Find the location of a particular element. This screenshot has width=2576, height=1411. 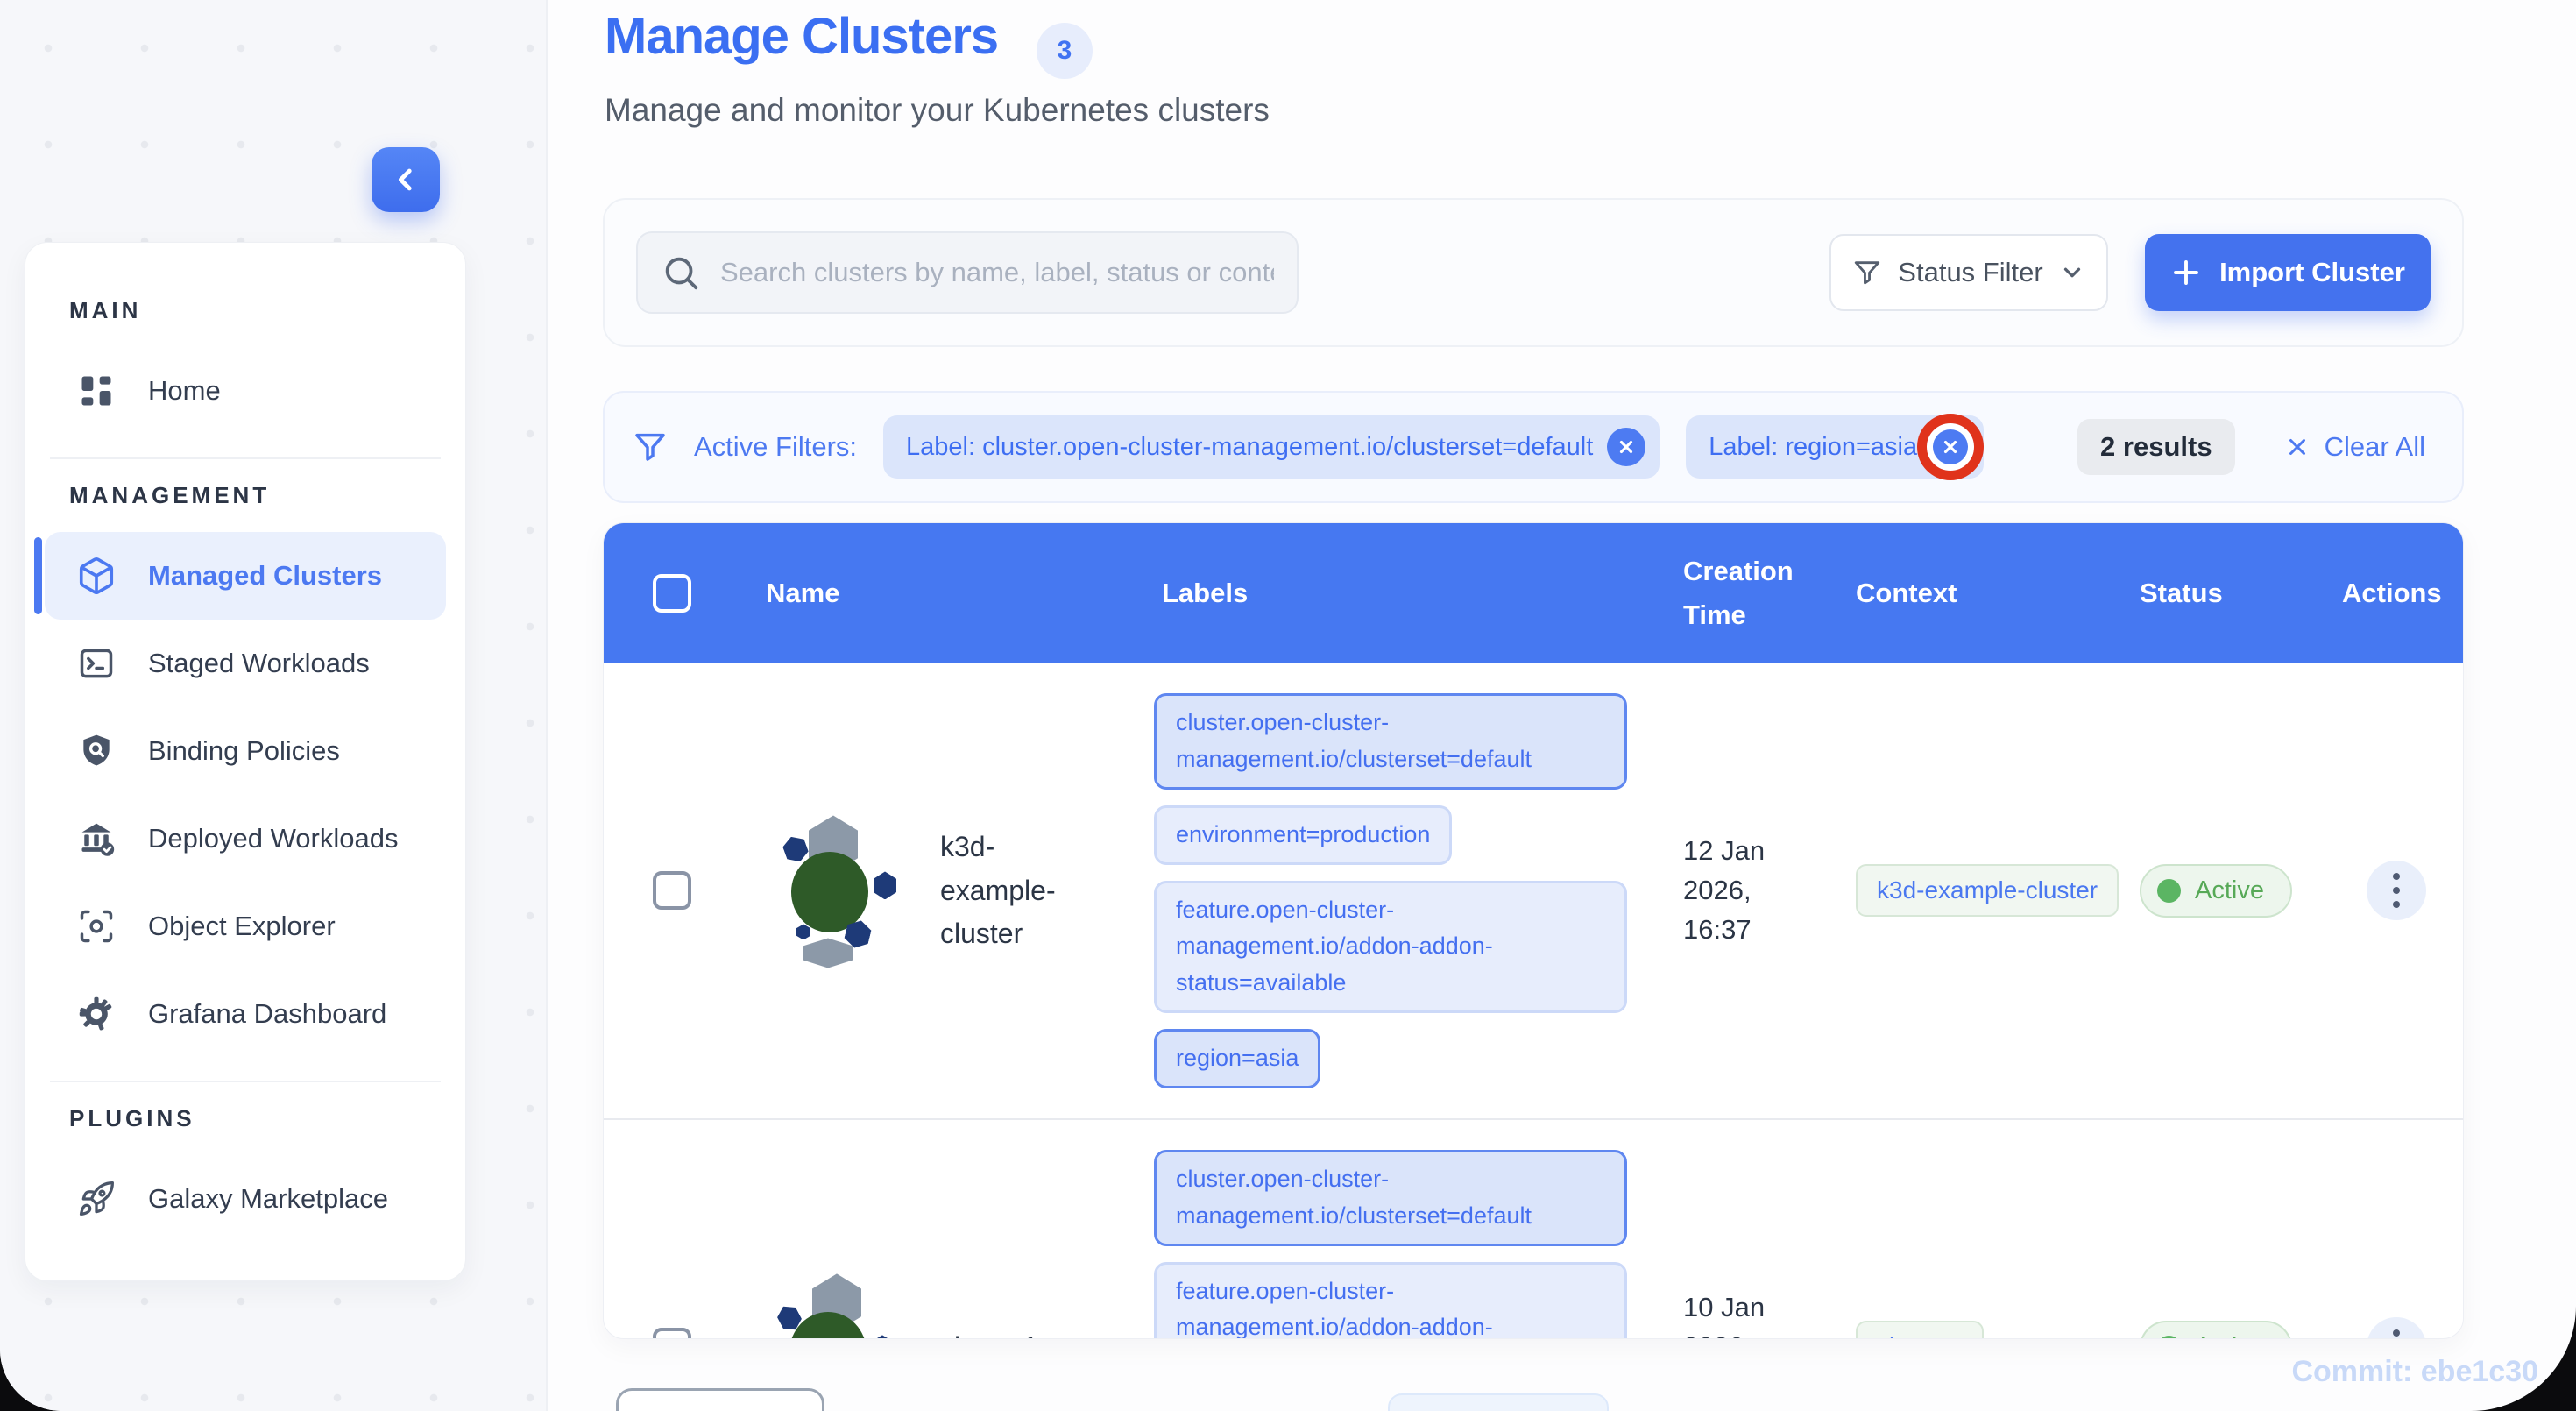

cluster-name: k3d-example-cluster is located at coordinates (1001, 891).